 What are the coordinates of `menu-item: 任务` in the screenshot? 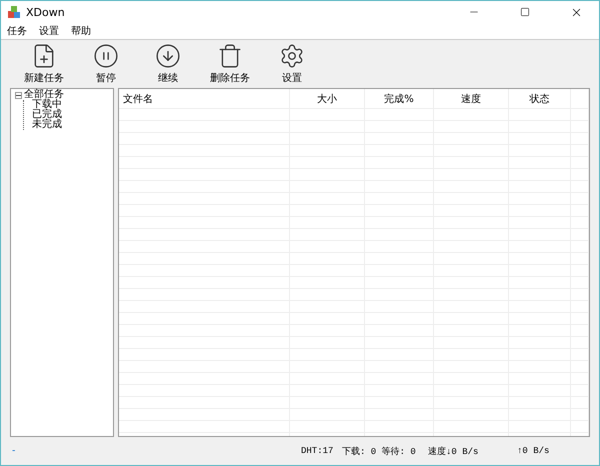 It's located at (17, 31).